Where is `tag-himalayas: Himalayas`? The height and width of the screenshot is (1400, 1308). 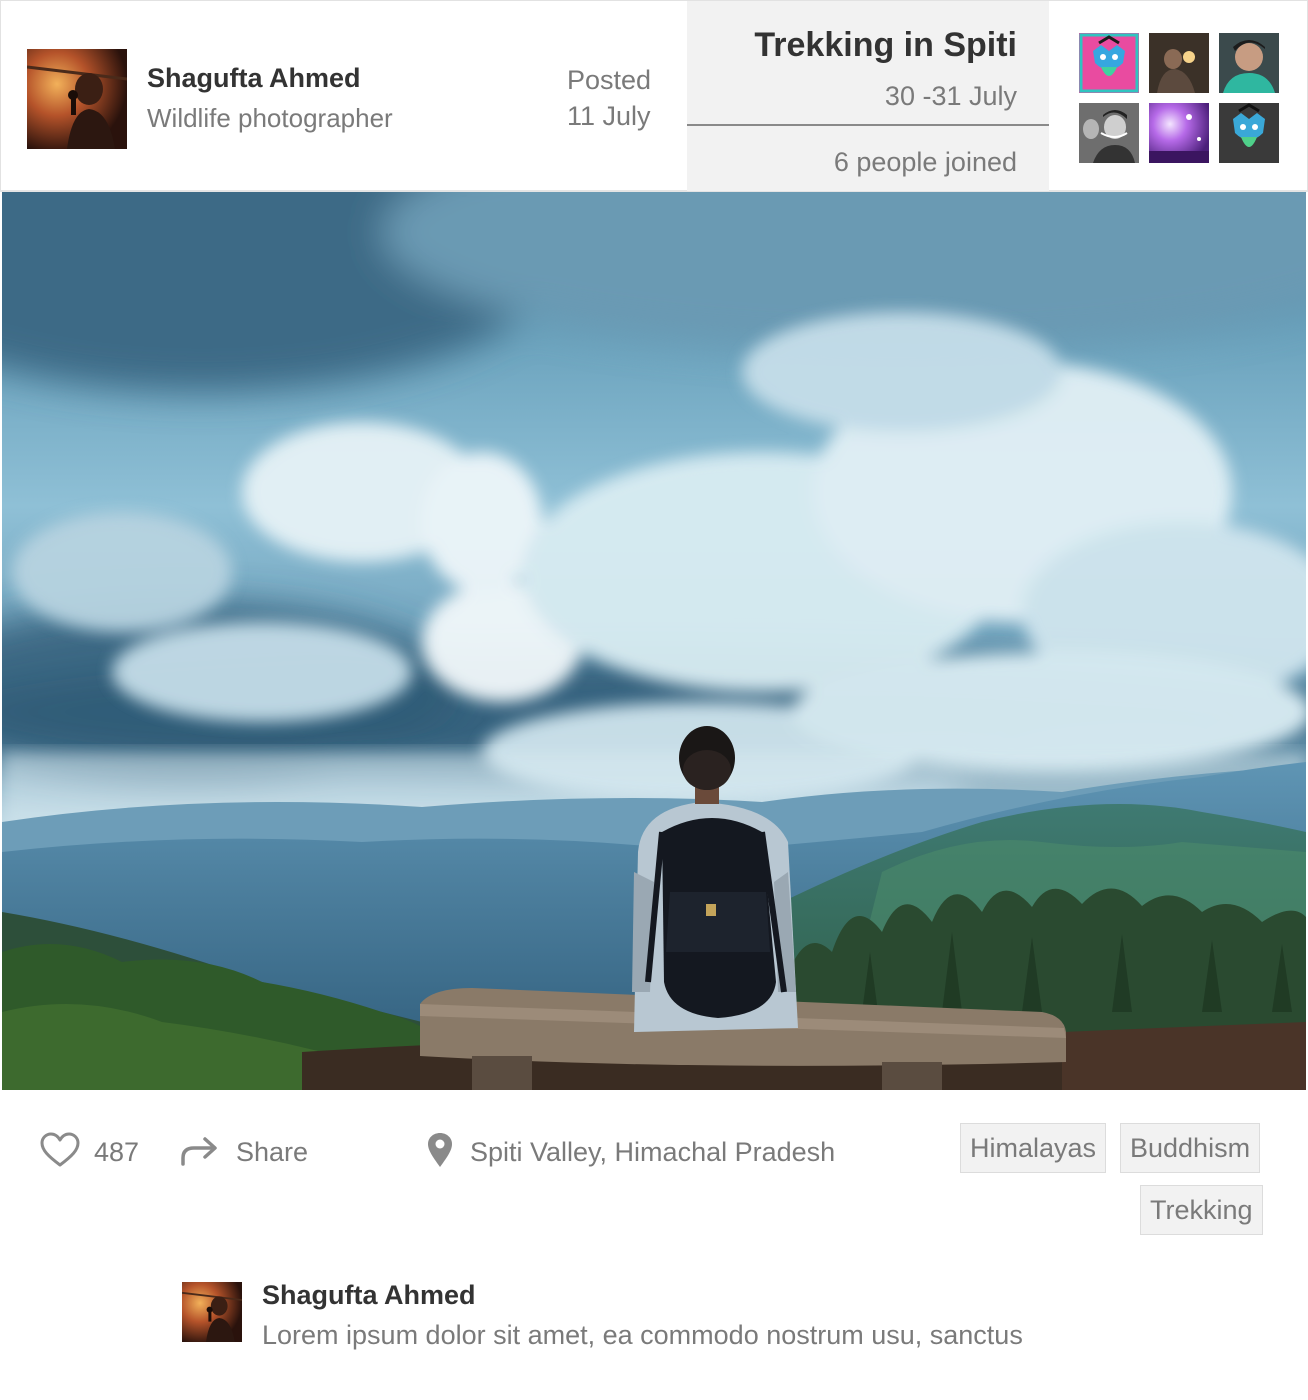
tag-himalayas: Himalayas is located at coordinates (1033, 1148).